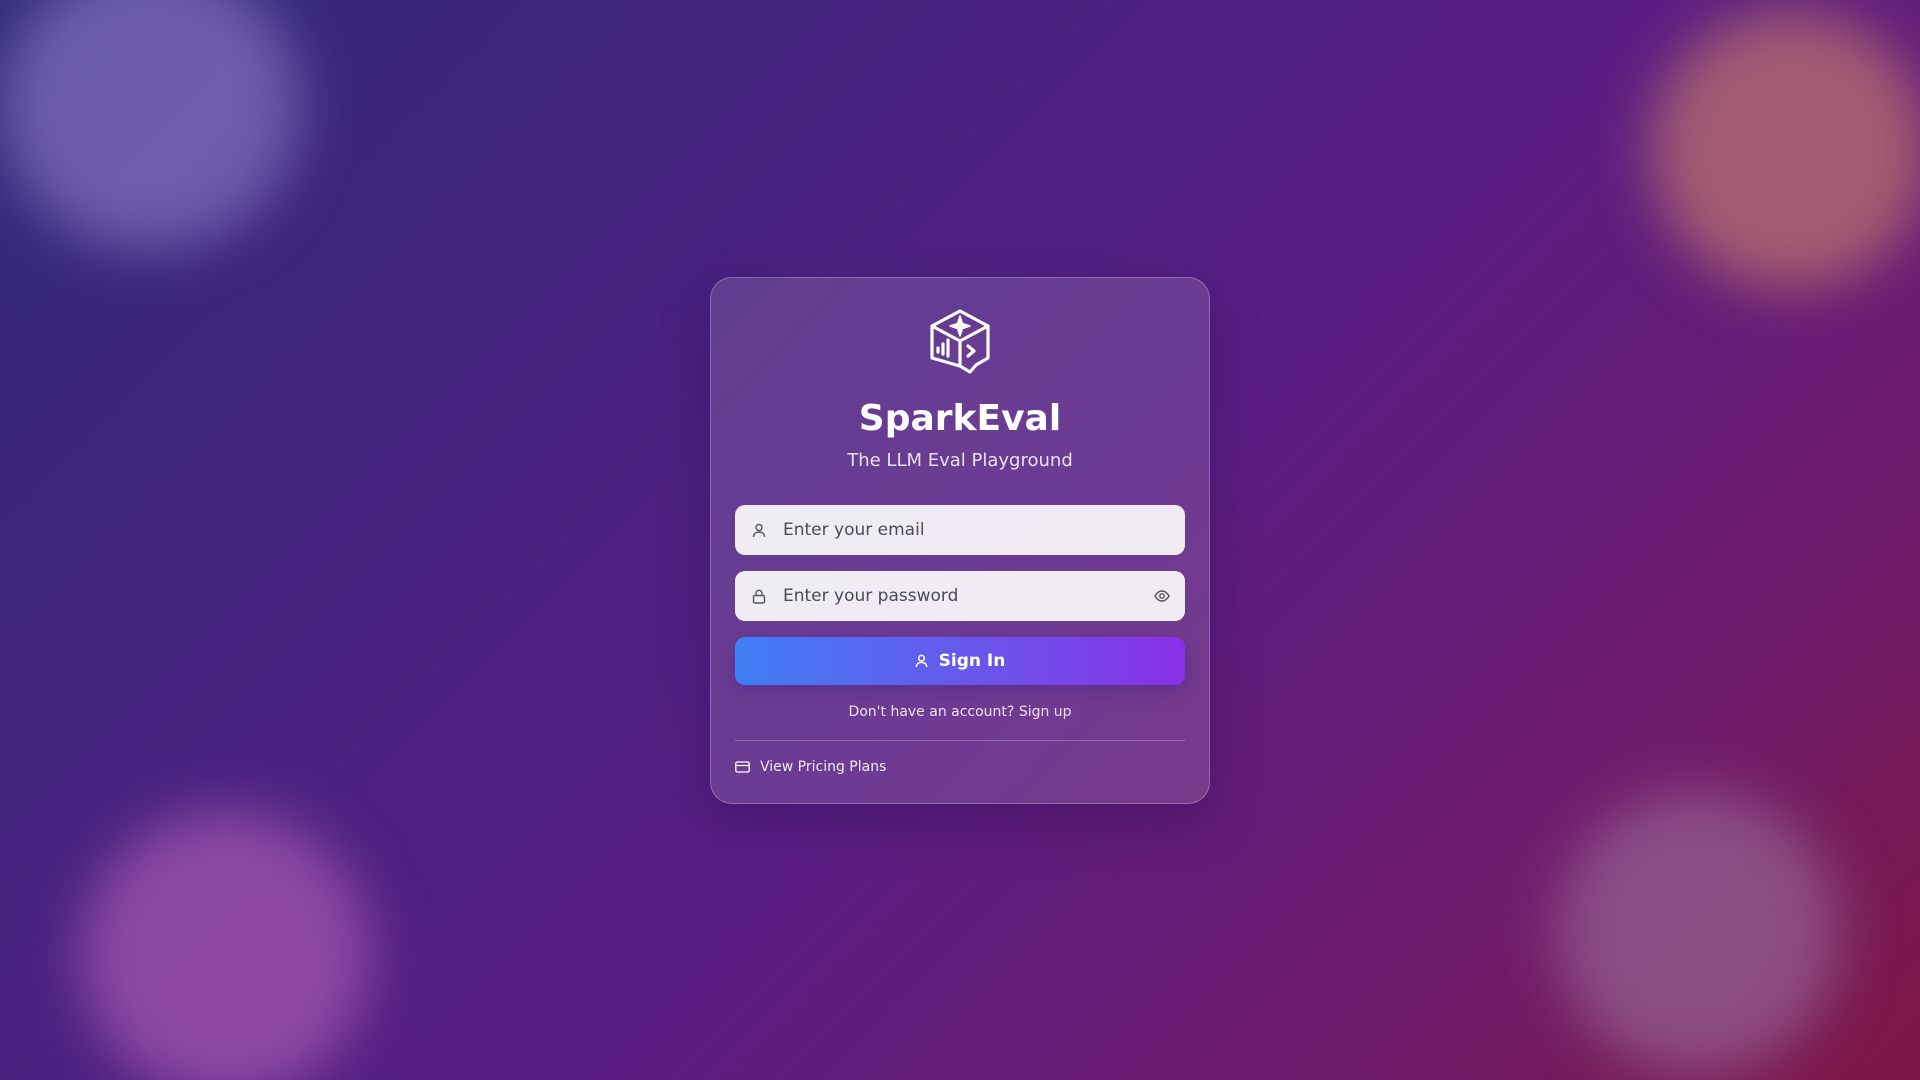 This screenshot has width=1920, height=1080. I want to click on background-blob-top-left, so click(150, 125).